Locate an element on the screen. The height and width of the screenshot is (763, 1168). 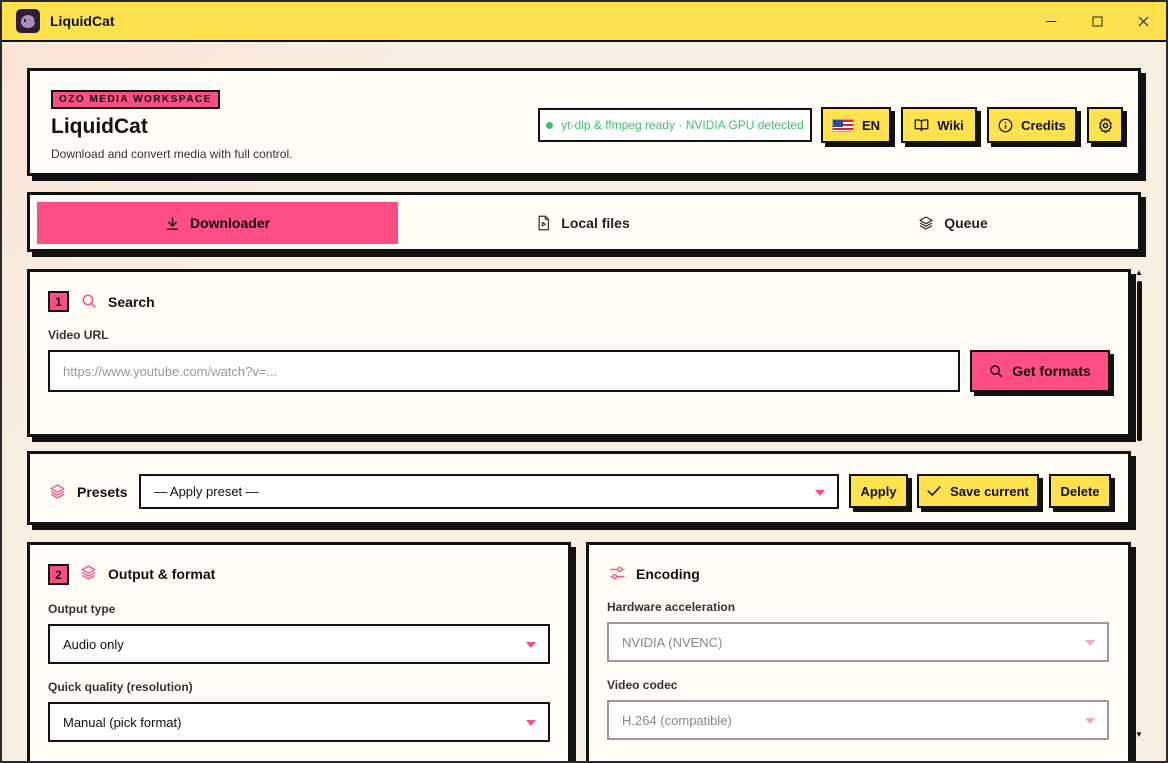
tab-downloader: Downloader is located at coordinates (217, 223).